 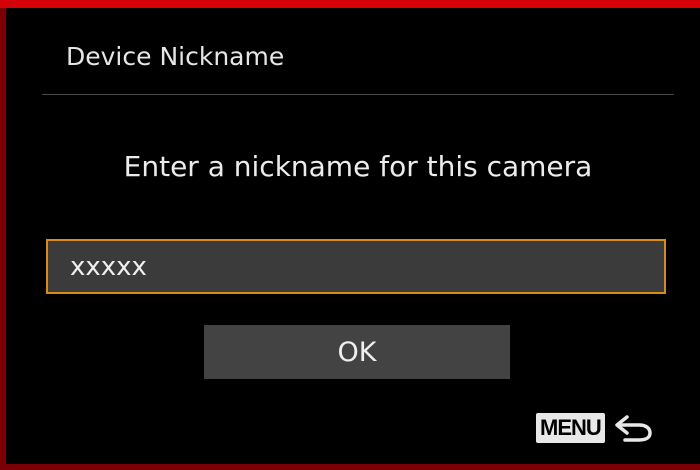 I want to click on menu-back-button: MENU, so click(x=595, y=428).